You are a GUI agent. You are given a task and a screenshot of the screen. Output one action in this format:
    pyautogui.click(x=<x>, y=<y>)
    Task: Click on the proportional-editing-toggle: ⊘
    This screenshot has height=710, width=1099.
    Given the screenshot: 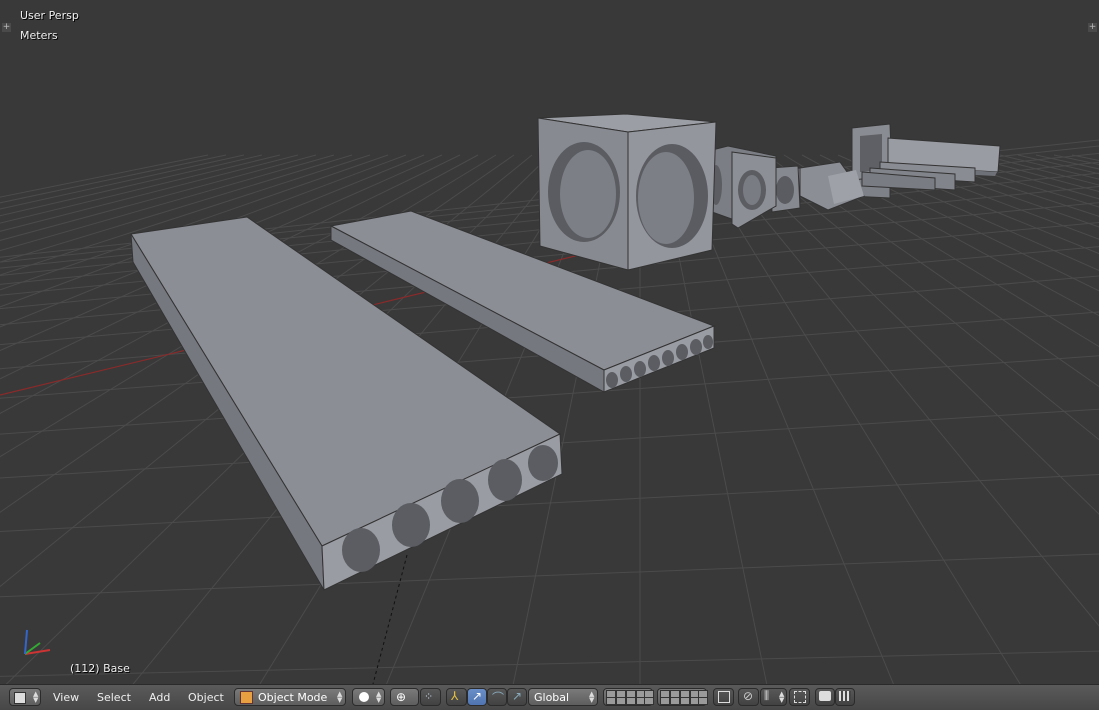 What is the action you would take?
    pyautogui.click(x=748, y=697)
    